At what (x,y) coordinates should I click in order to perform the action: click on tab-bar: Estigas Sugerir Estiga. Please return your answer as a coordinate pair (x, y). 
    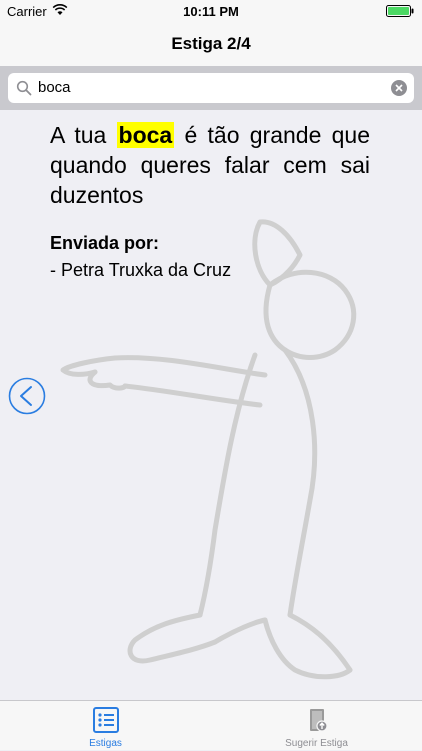
    Looking at the image, I should click on (211, 725).